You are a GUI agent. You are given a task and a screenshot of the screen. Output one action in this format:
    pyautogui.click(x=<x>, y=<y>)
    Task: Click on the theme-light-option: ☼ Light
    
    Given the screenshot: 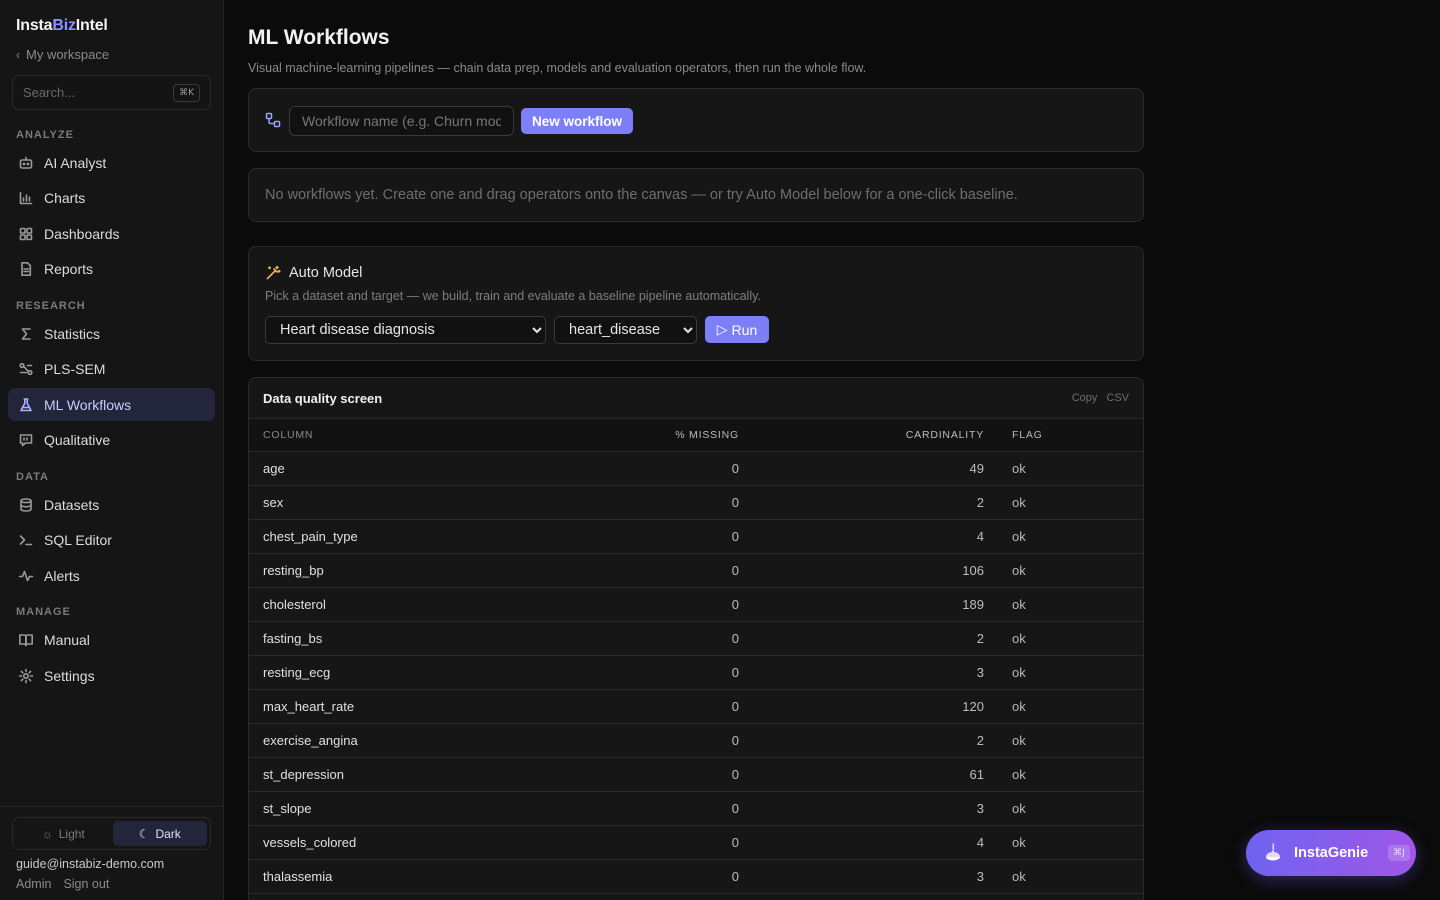 What is the action you would take?
    pyautogui.click(x=63, y=833)
    